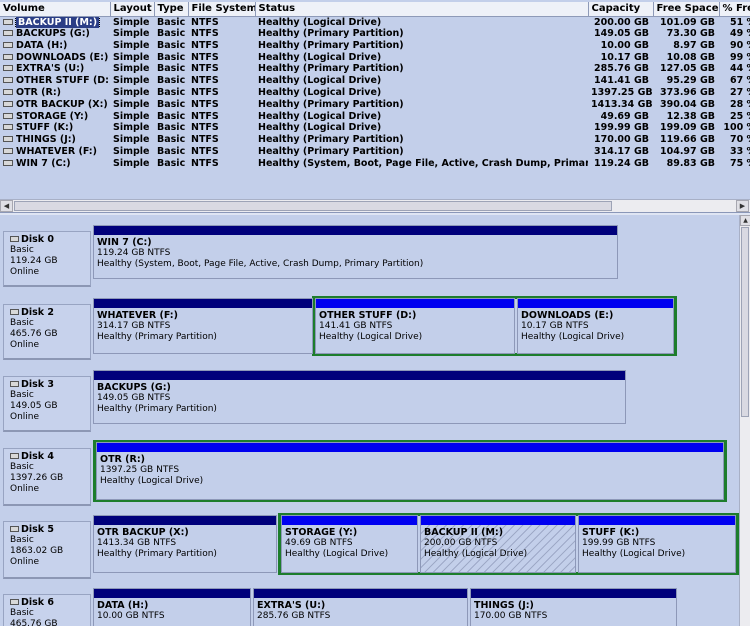 The width and height of the screenshot is (750, 626). Describe the element at coordinates (157, 409) in the screenshot. I see `partition-status: Healthy (Primary Partition)` at that location.